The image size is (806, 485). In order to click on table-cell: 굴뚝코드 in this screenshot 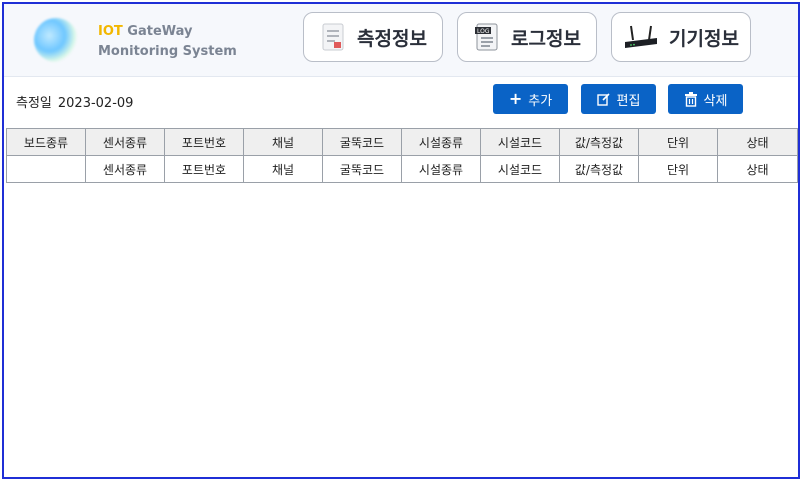, I will do `click(362, 169)`.